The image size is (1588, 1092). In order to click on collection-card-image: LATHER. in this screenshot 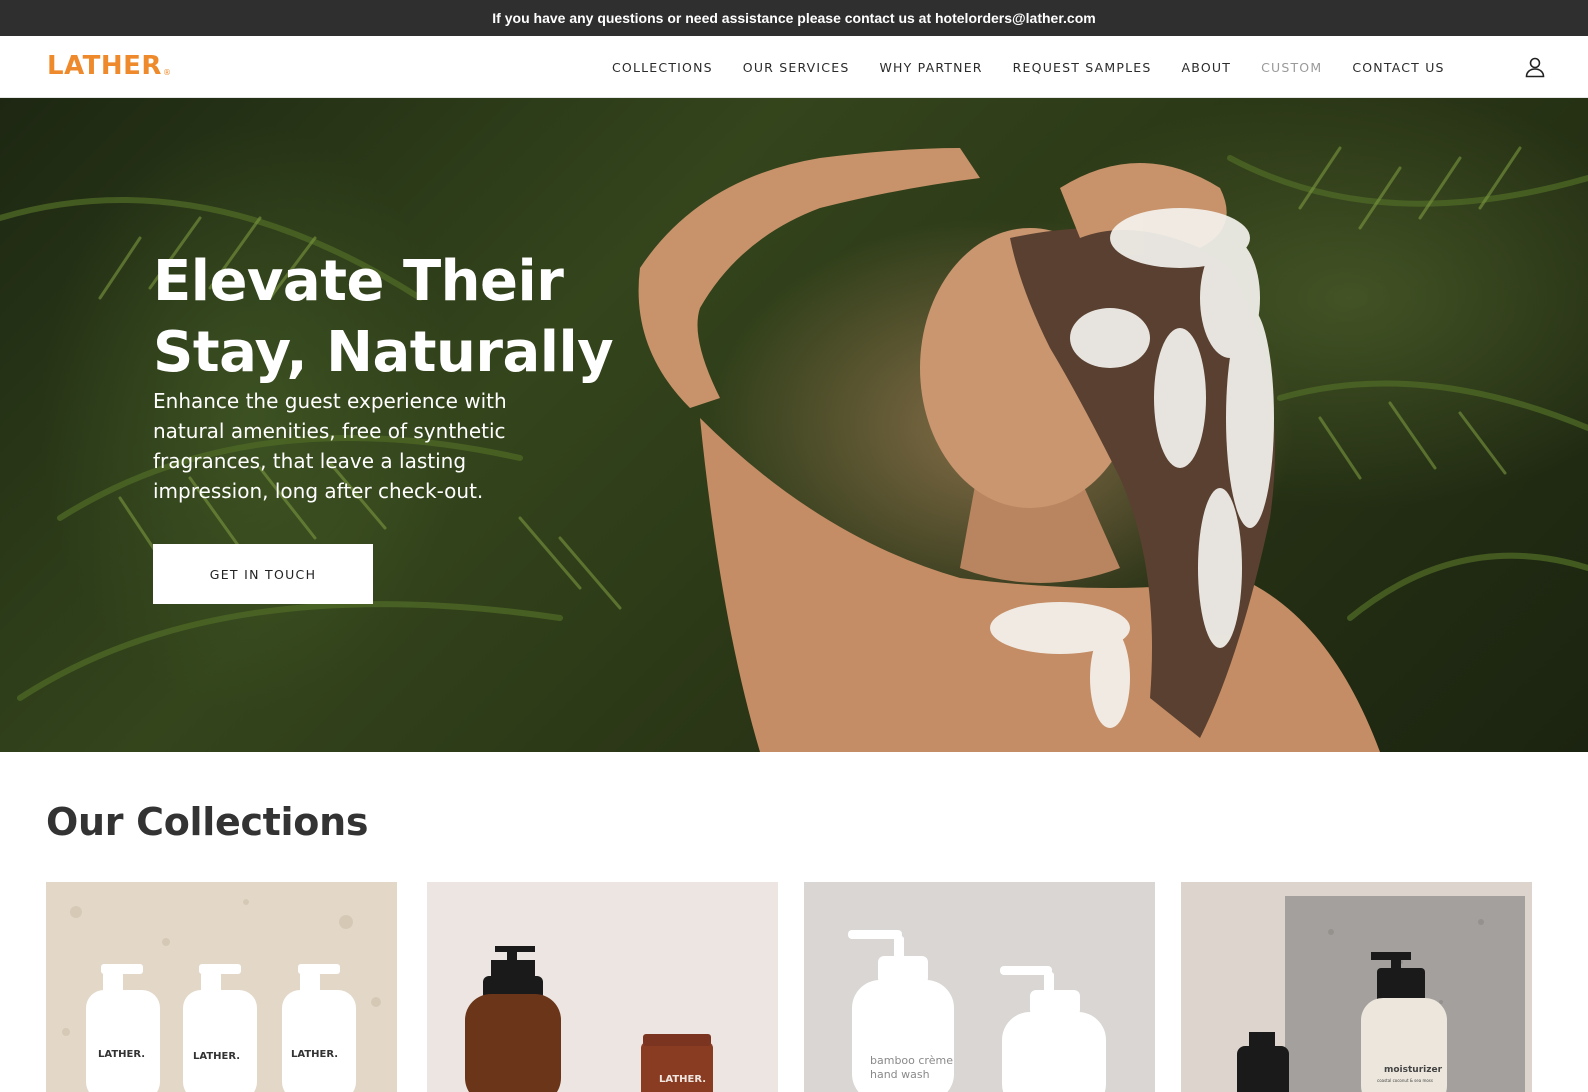, I will do `click(602, 987)`.